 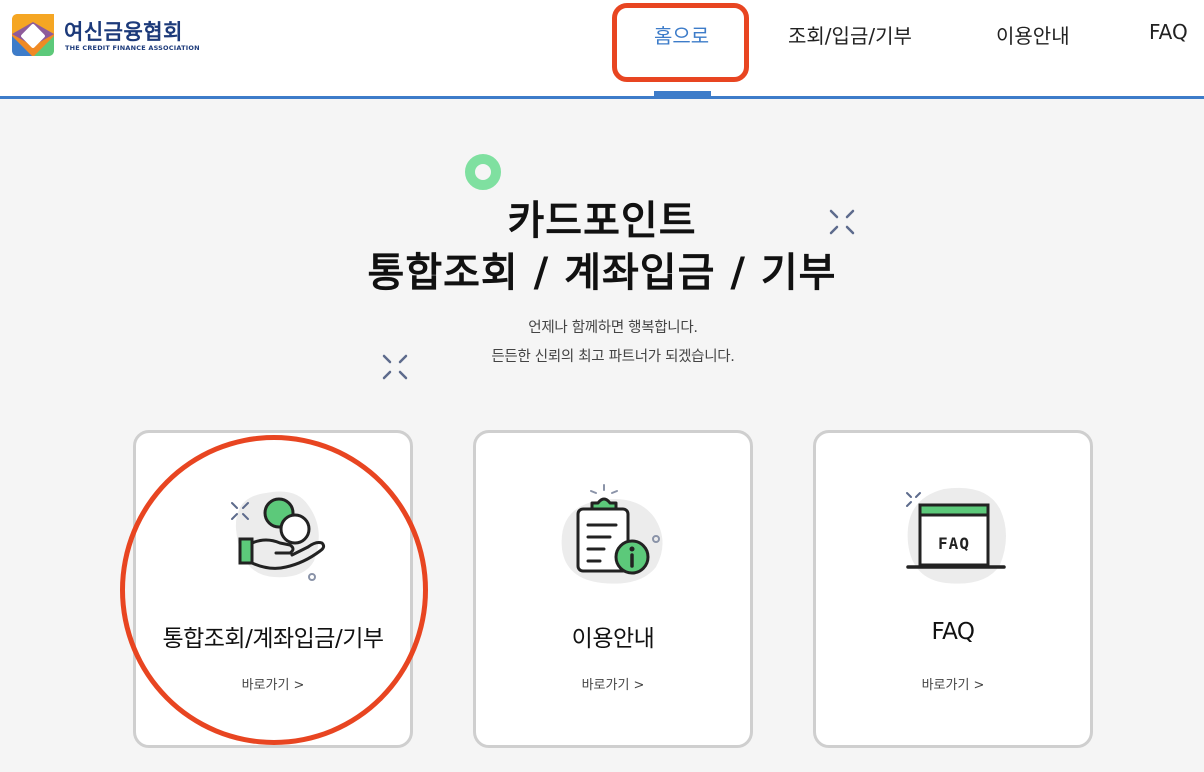 I want to click on logo: 여신금융협회 THE CREDIT FINANCE ASSOCIATION, so click(x=112, y=36).